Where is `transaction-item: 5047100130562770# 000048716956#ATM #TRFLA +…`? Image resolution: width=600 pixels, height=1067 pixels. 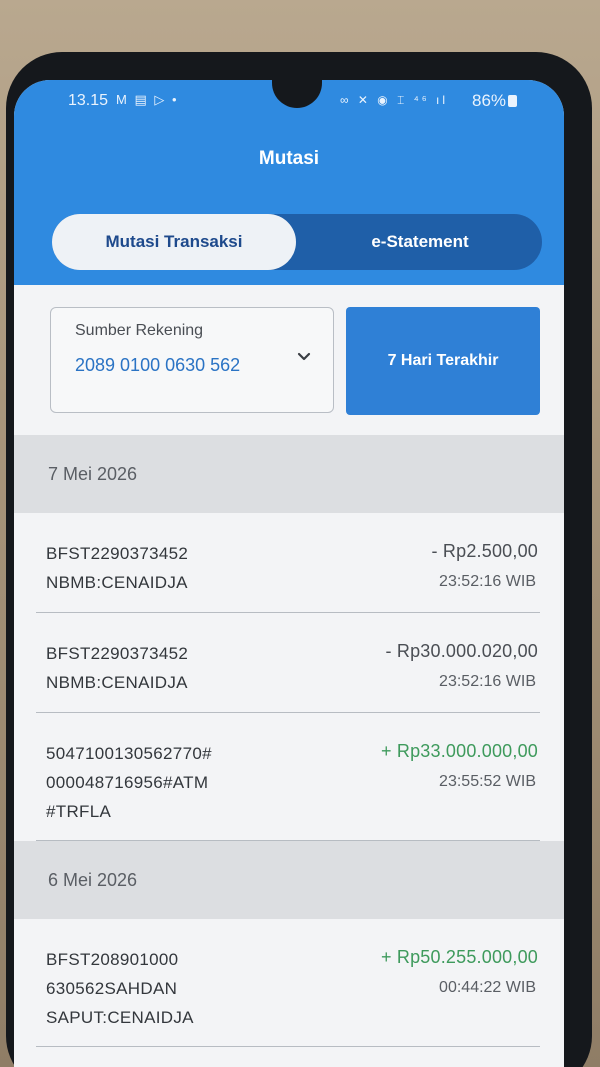 transaction-item: 5047100130562770# 000048716956#ATM #TRFLA +… is located at coordinates (289, 777).